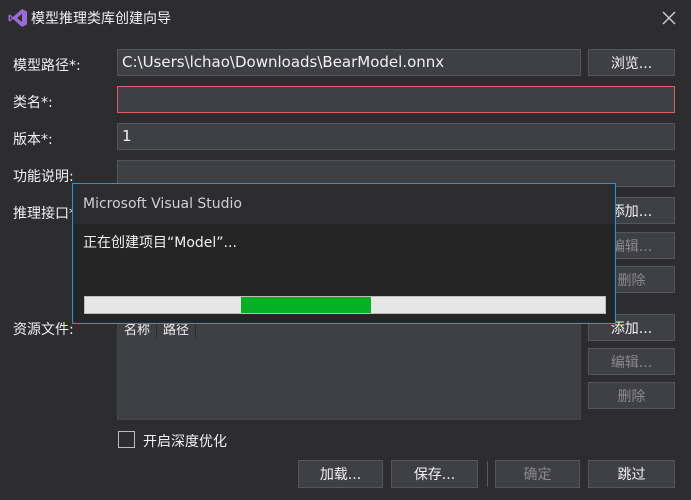  I want to click on model-path-label: 模型路径*:, so click(47, 66).